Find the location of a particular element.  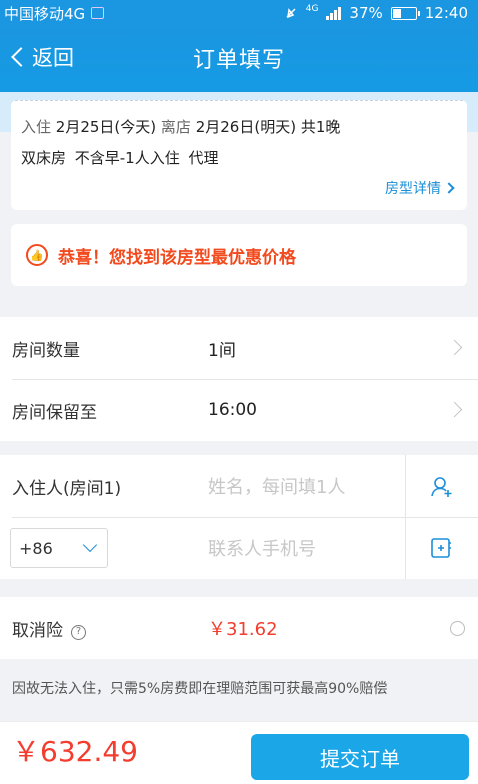

checkout-date: 2月26日(明天) is located at coordinates (246, 127).